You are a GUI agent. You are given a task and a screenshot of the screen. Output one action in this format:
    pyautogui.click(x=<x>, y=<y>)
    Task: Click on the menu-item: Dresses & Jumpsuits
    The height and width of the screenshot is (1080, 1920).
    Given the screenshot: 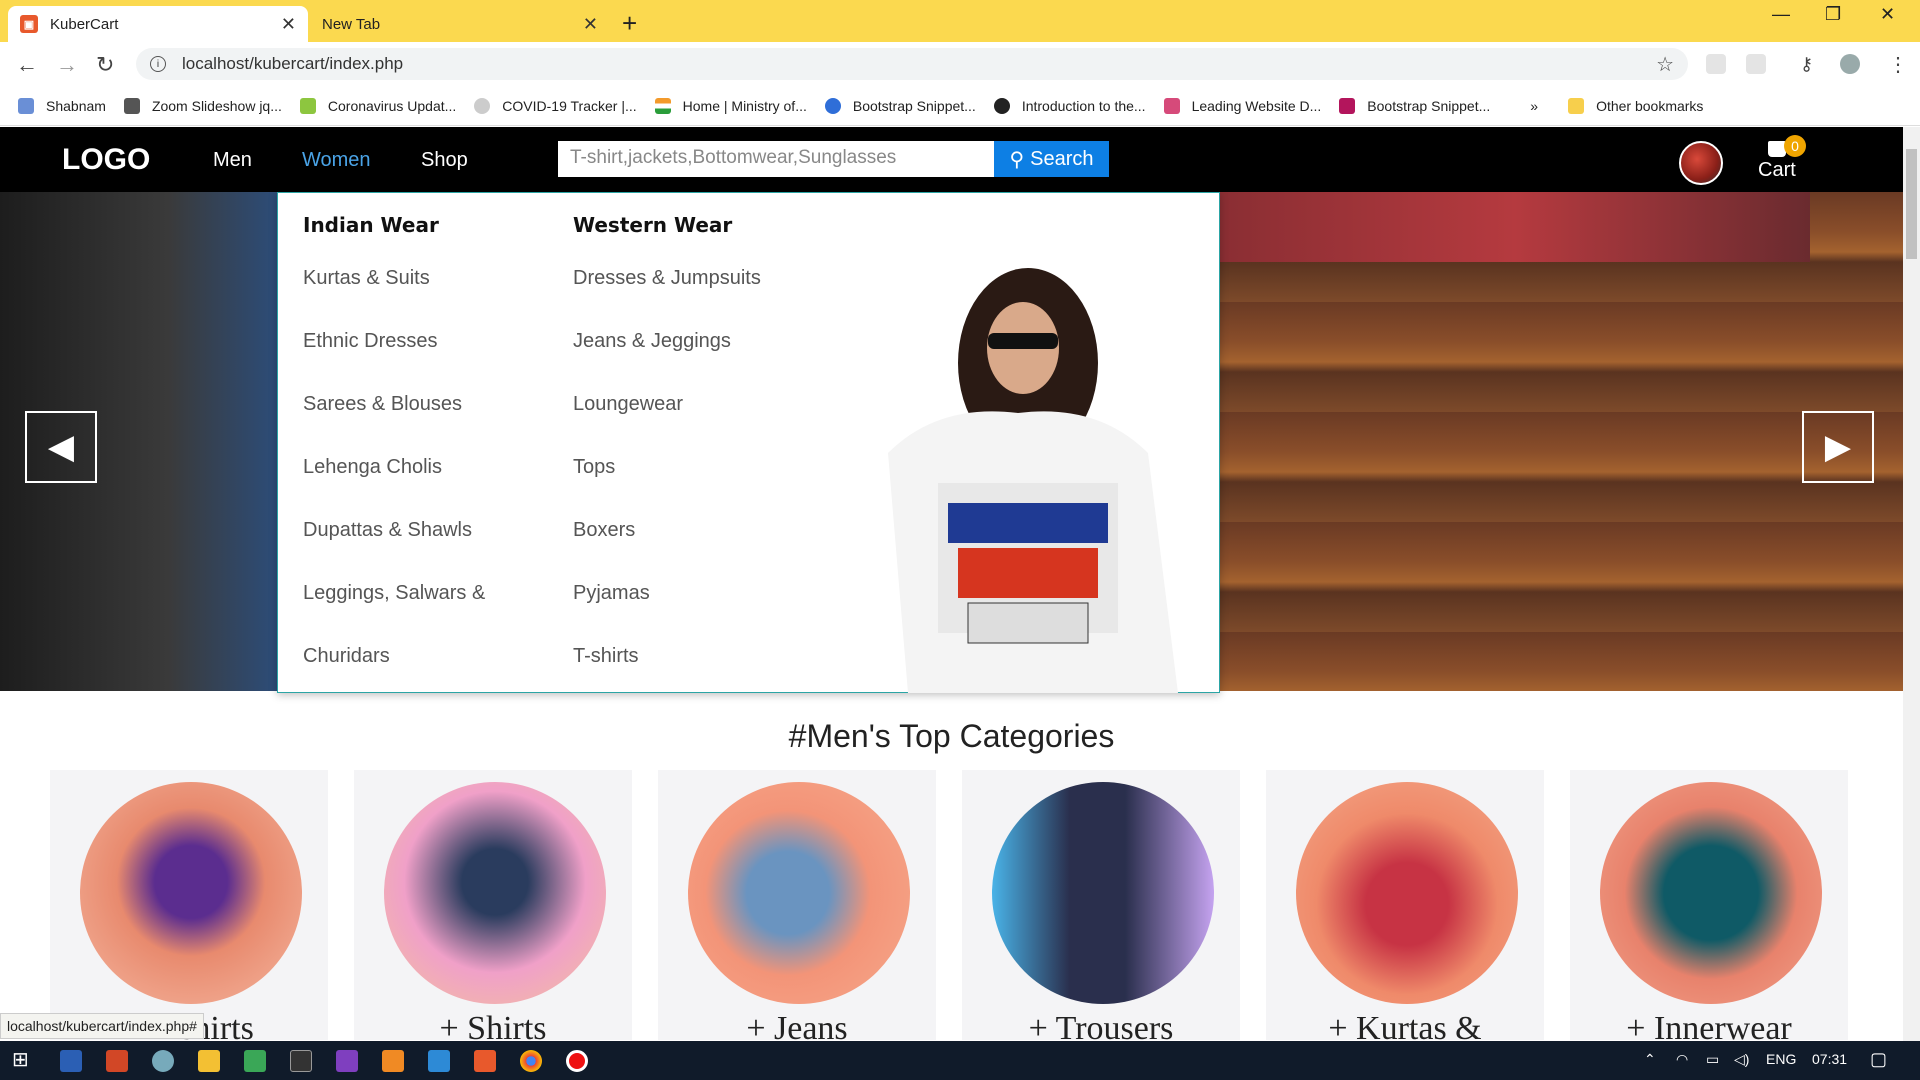 What is the action you would take?
    pyautogui.click(x=667, y=298)
    